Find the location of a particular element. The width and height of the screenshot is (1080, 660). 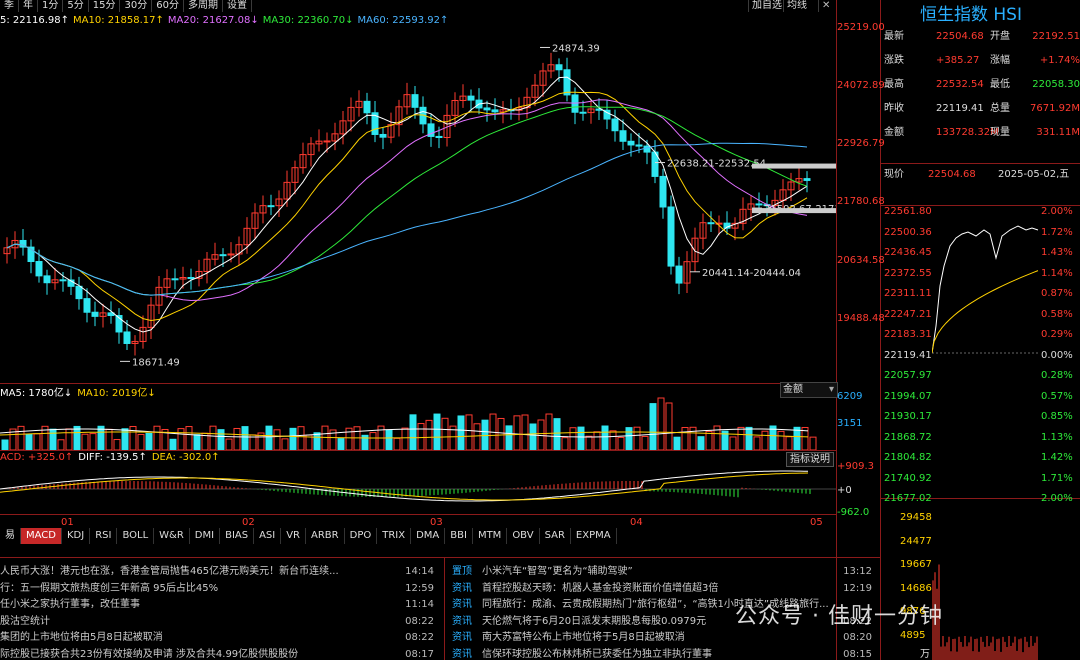

moving-average-button: 均线 is located at coordinates (796, 6).